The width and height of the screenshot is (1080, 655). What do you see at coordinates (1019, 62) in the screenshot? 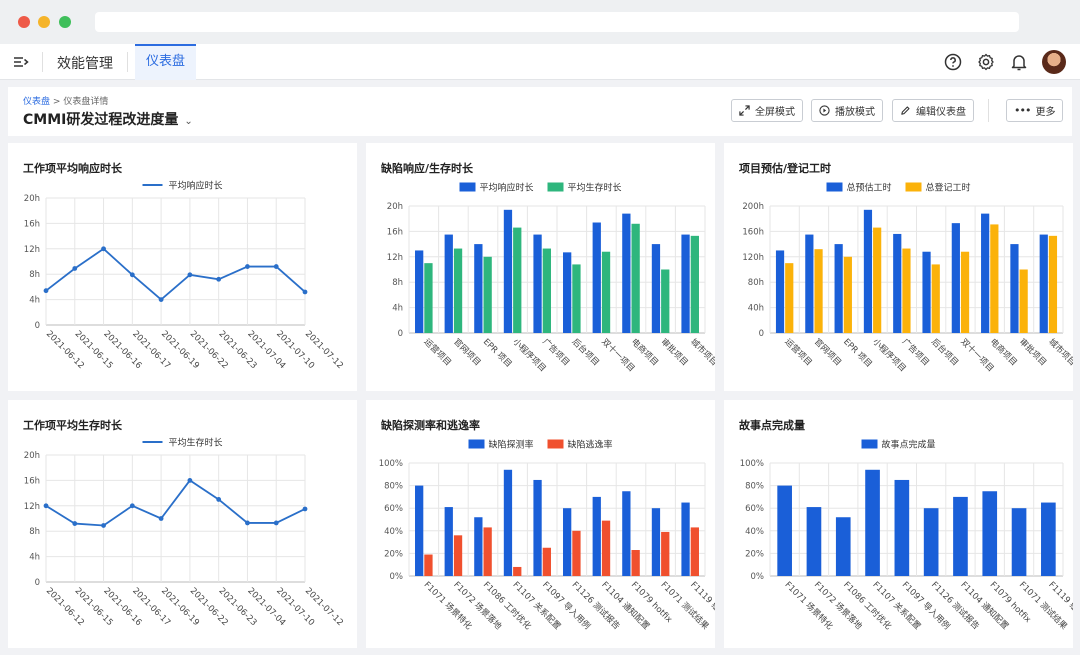
I see `bell-icon` at bounding box center [1019, 62].